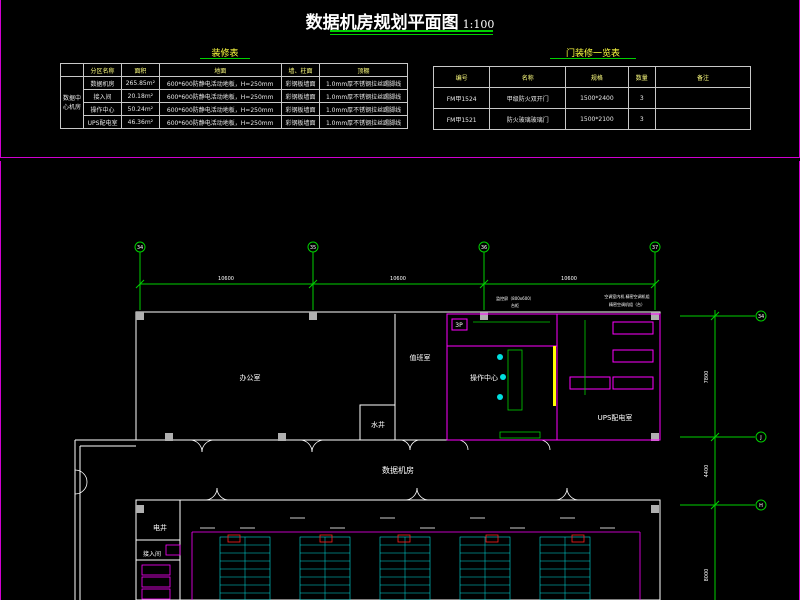 This screenshot has width=800, height=600. Describe the element at coordinates (528, 98) in the screenshot. I see `table-cell: 甲级防火双开门` at that location.